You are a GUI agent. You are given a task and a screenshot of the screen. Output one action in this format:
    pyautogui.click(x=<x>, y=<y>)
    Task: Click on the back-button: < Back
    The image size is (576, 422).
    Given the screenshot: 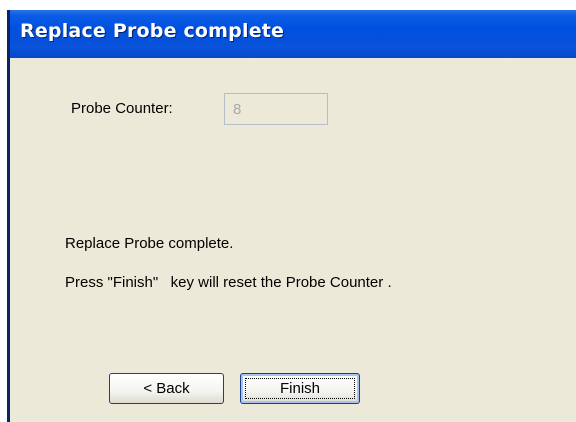 What is the action you would take?
    pyautogui.click(x=166, y=388)
    